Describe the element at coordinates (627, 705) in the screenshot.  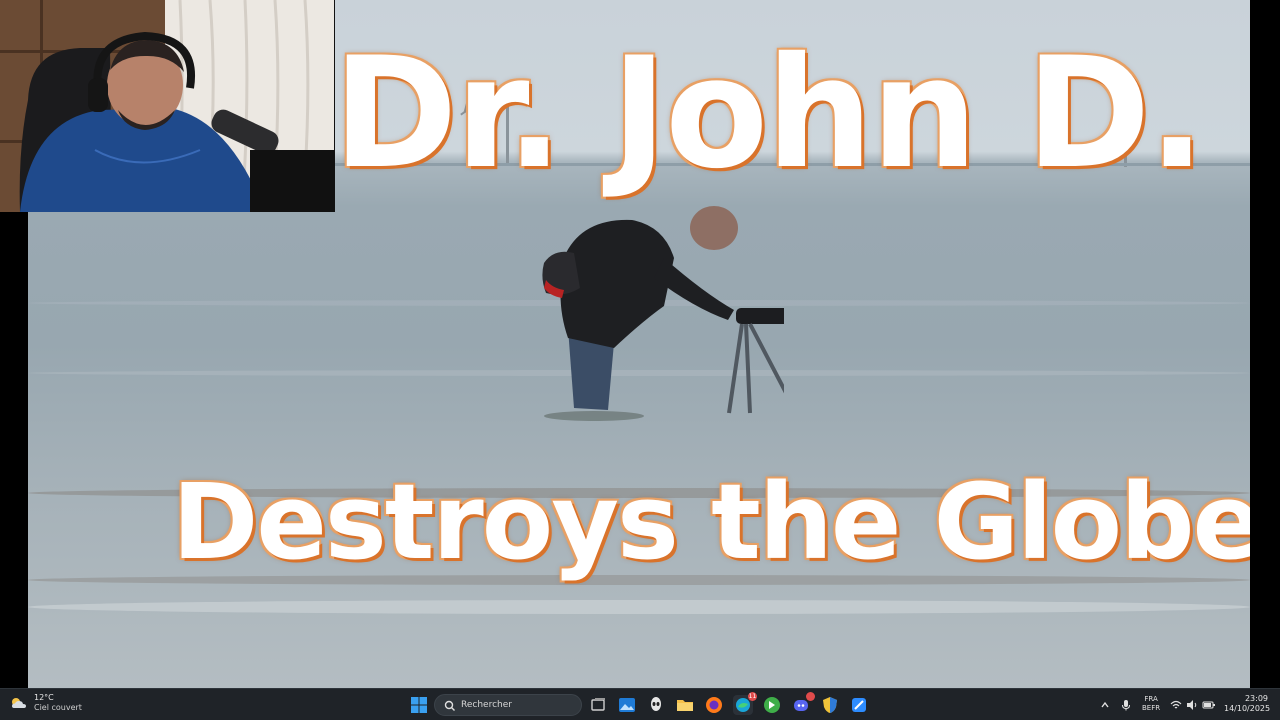
I see `photos-icon` at that location.